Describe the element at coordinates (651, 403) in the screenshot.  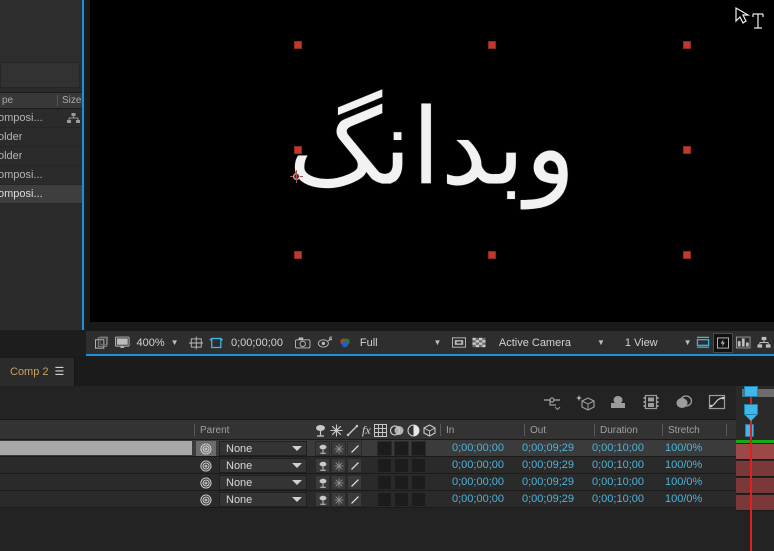
I see `frame-blend-icon` at that location.